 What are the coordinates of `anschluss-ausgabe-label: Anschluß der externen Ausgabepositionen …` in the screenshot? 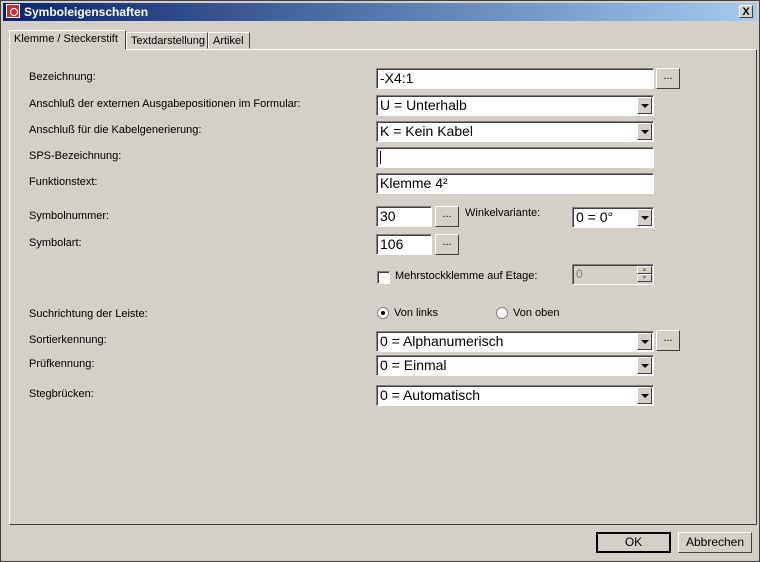 It's located at (165, 104).